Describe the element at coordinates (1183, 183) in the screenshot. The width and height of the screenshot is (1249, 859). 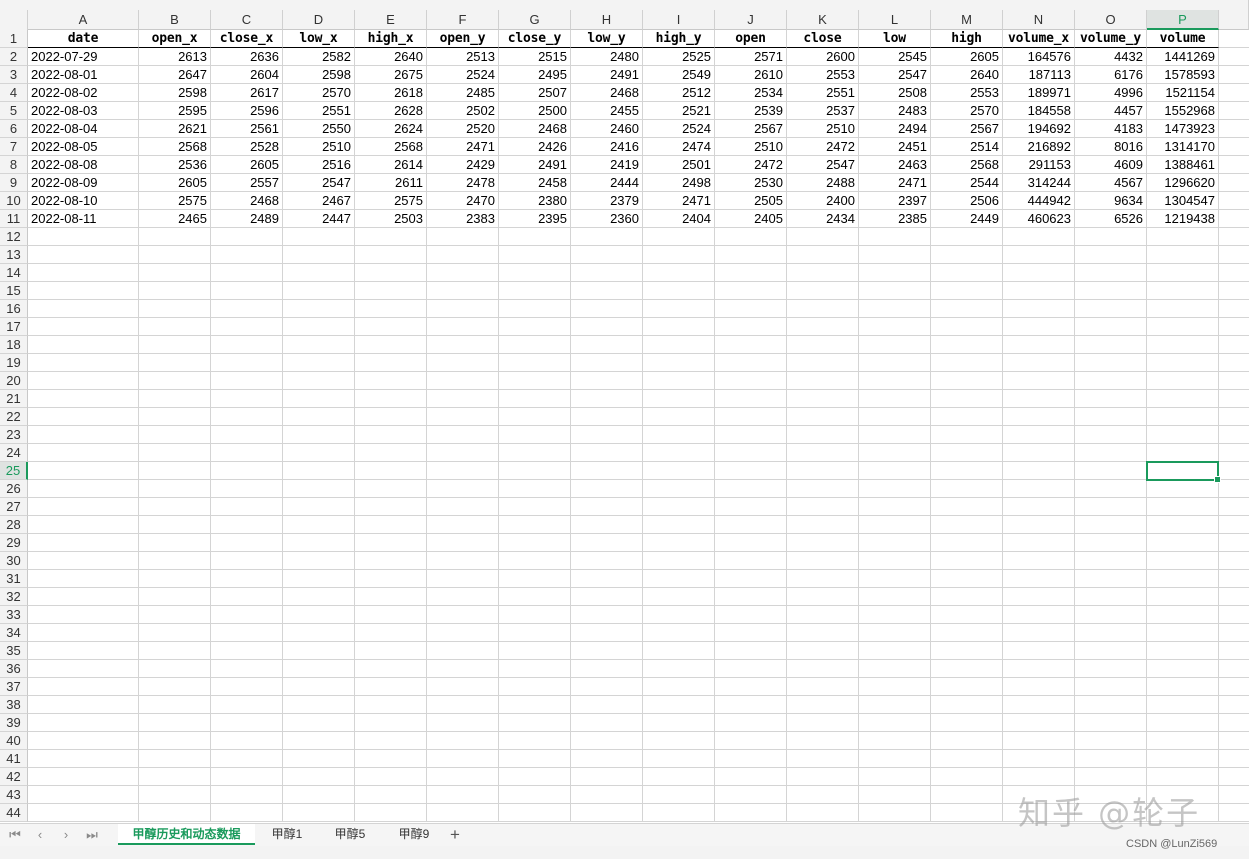
I see `data-cell: 1296620` at that location.